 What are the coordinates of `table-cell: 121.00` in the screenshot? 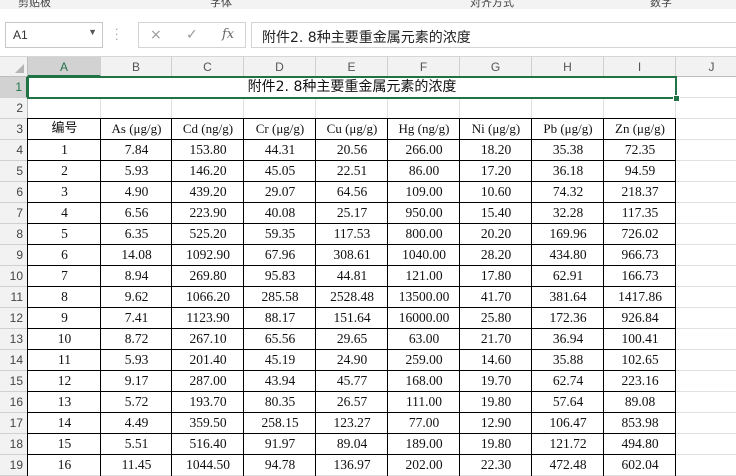 It's located at (424, 276).